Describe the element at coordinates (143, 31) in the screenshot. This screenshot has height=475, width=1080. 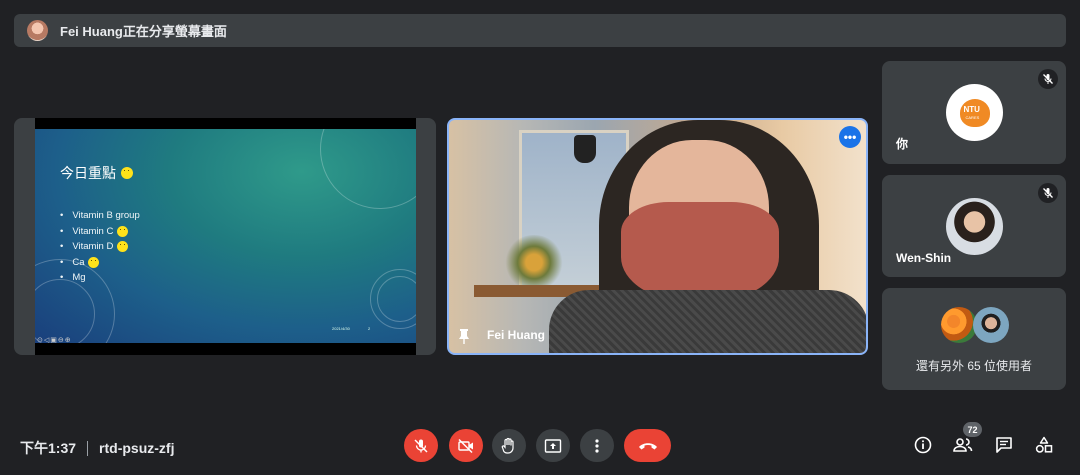
I see `presenting-banner-text: Fei Huang正在分享螢幕畫面` at that location.